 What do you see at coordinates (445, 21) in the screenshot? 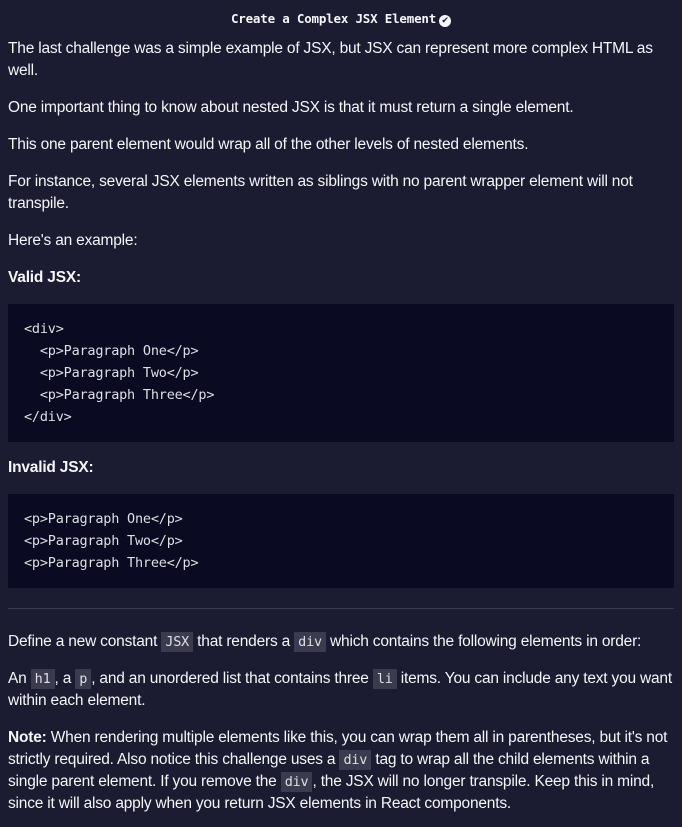
I see `check-circle-icon: ✔` at bounding box center [445, 21].